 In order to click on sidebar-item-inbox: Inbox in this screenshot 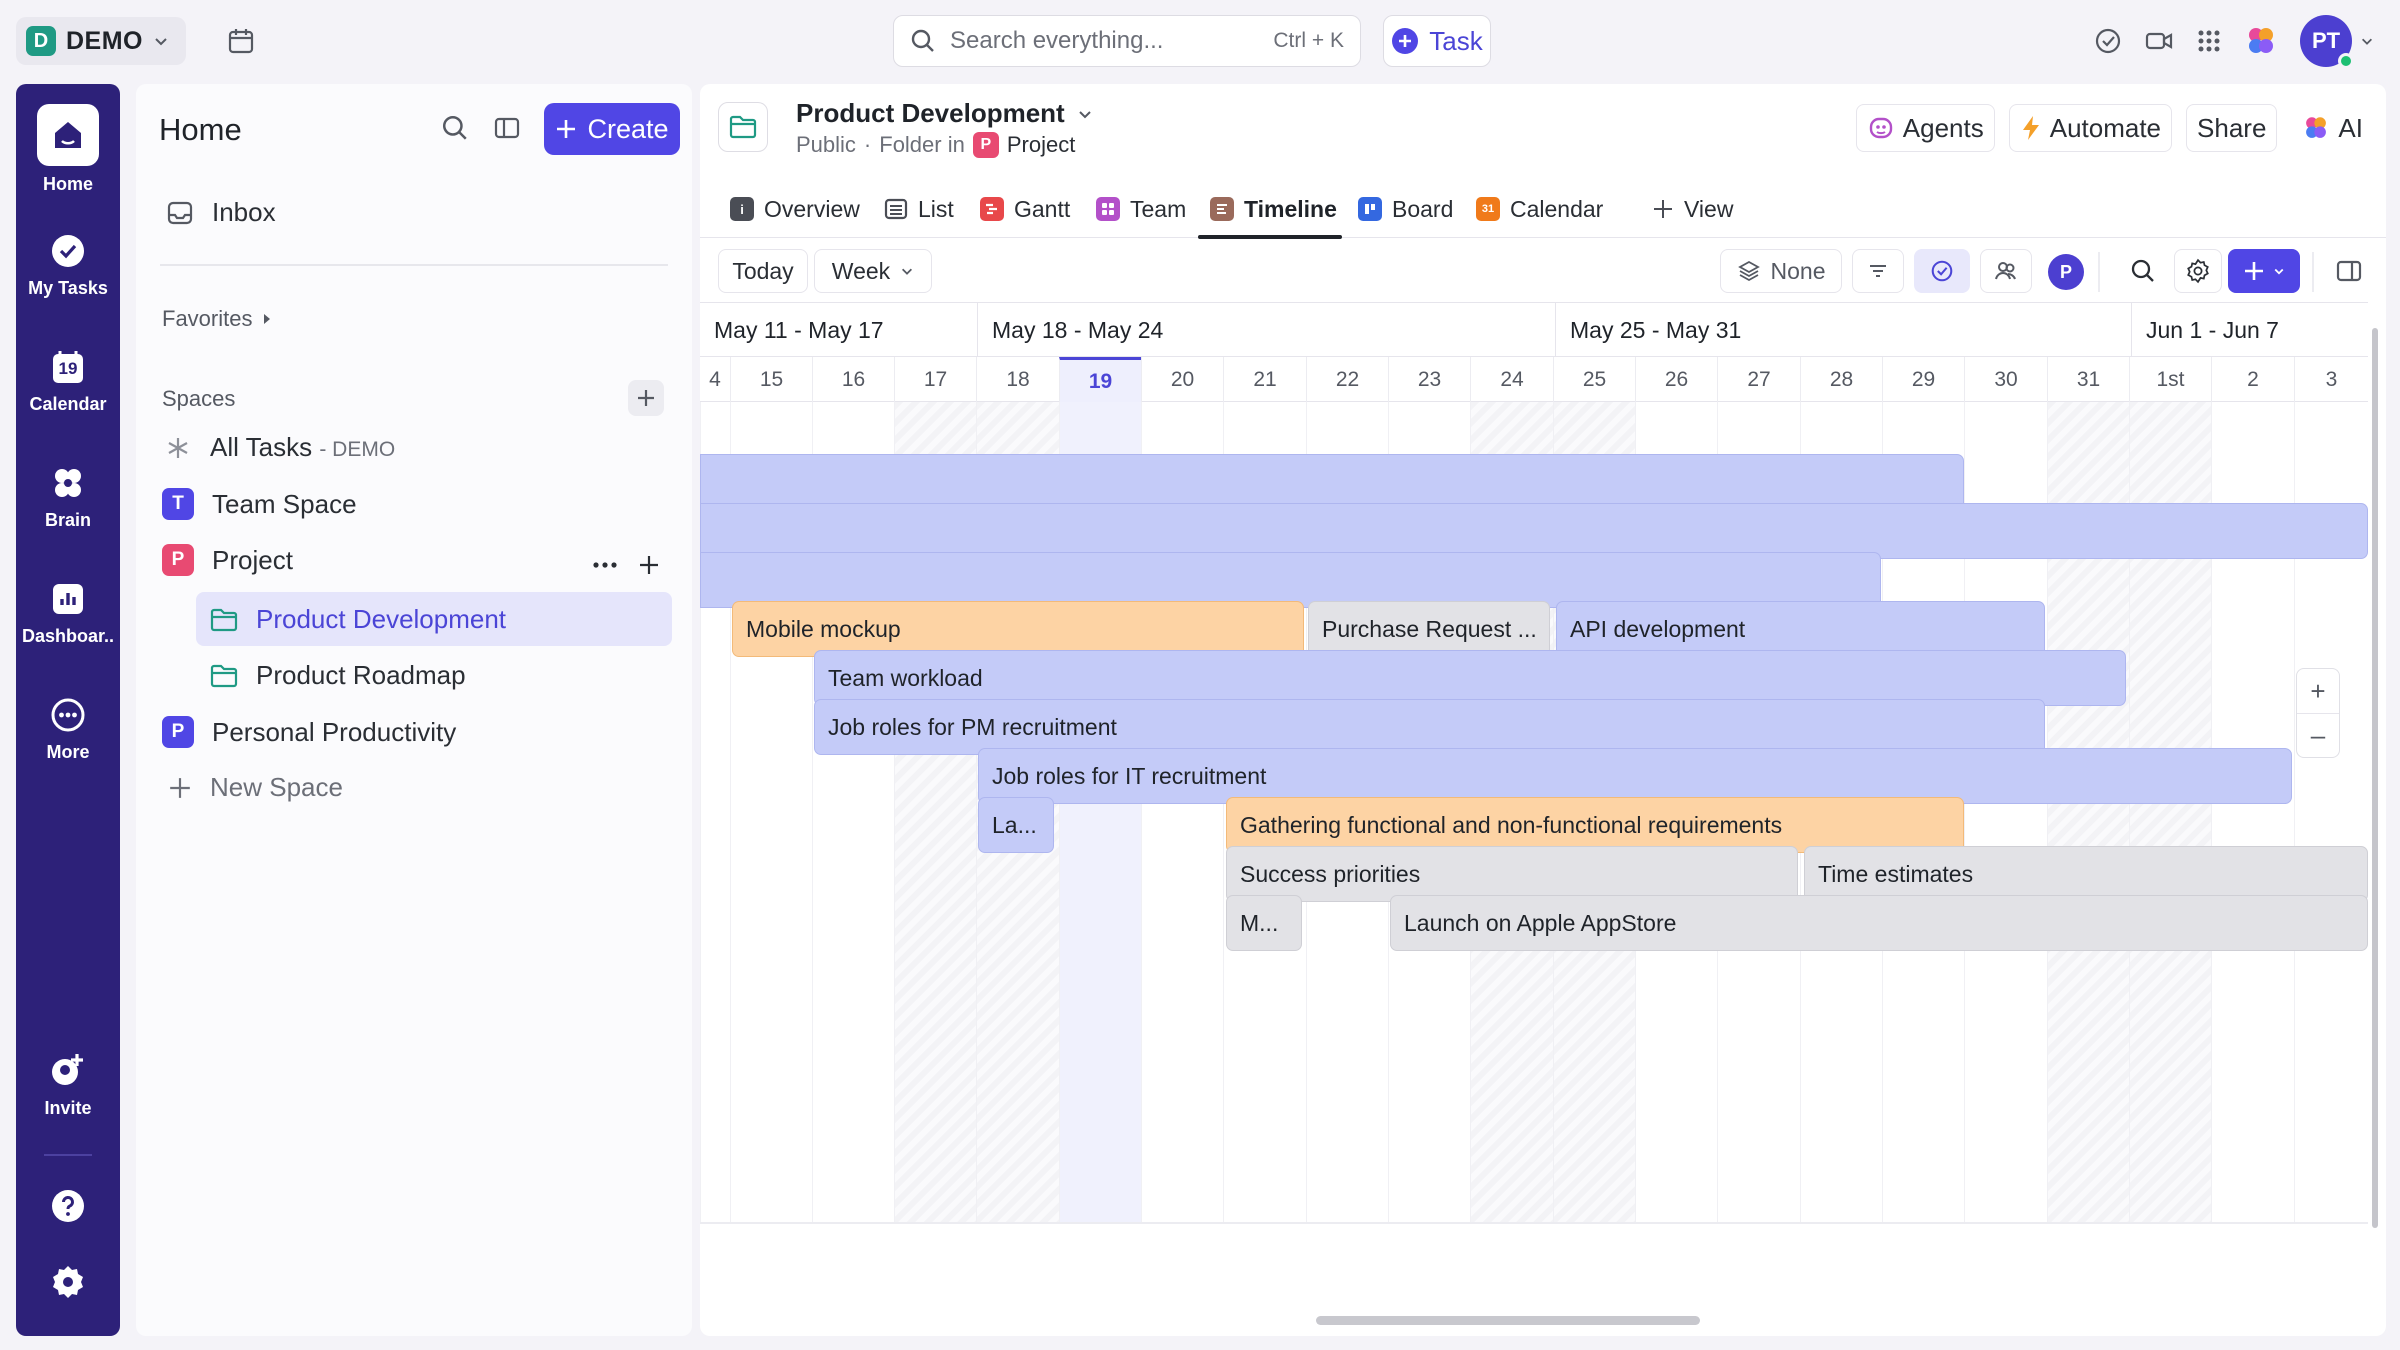, I will do `click(221, 212)`.